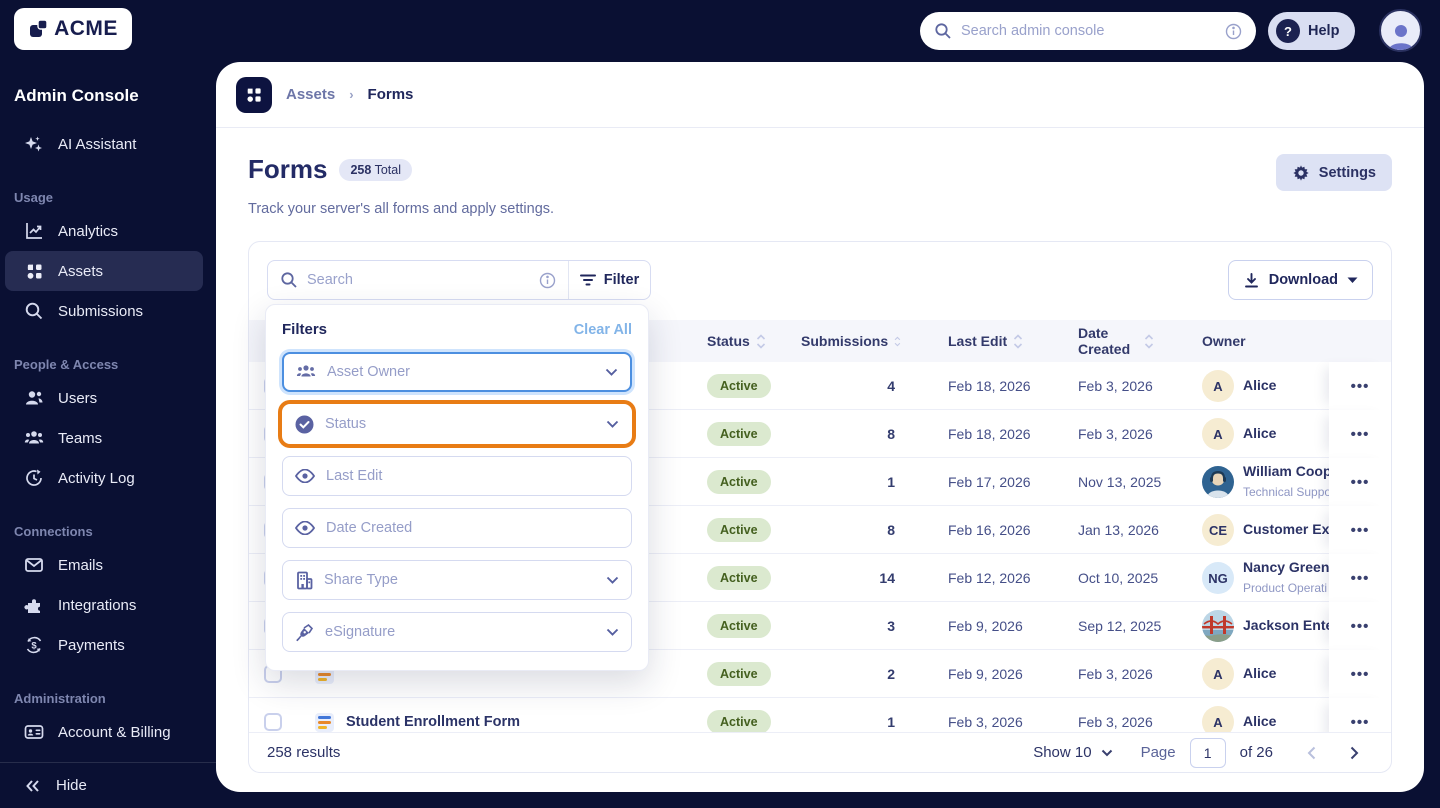 This screenshot has height=808, width=1440. I want to click on column-header-owner: Owner, so click(1260, 341).